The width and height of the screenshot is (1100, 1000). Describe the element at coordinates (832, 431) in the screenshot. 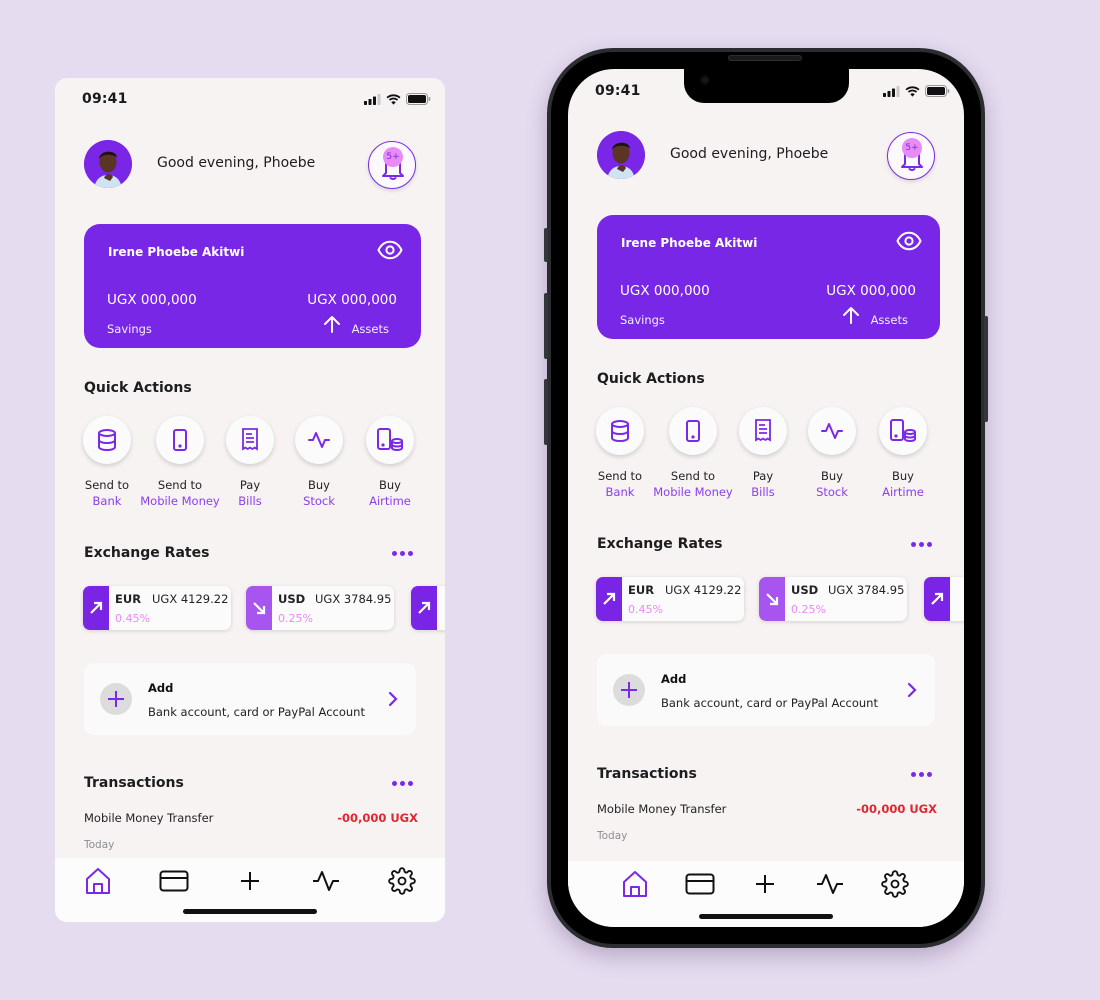

I see `activity-icon` at that location.